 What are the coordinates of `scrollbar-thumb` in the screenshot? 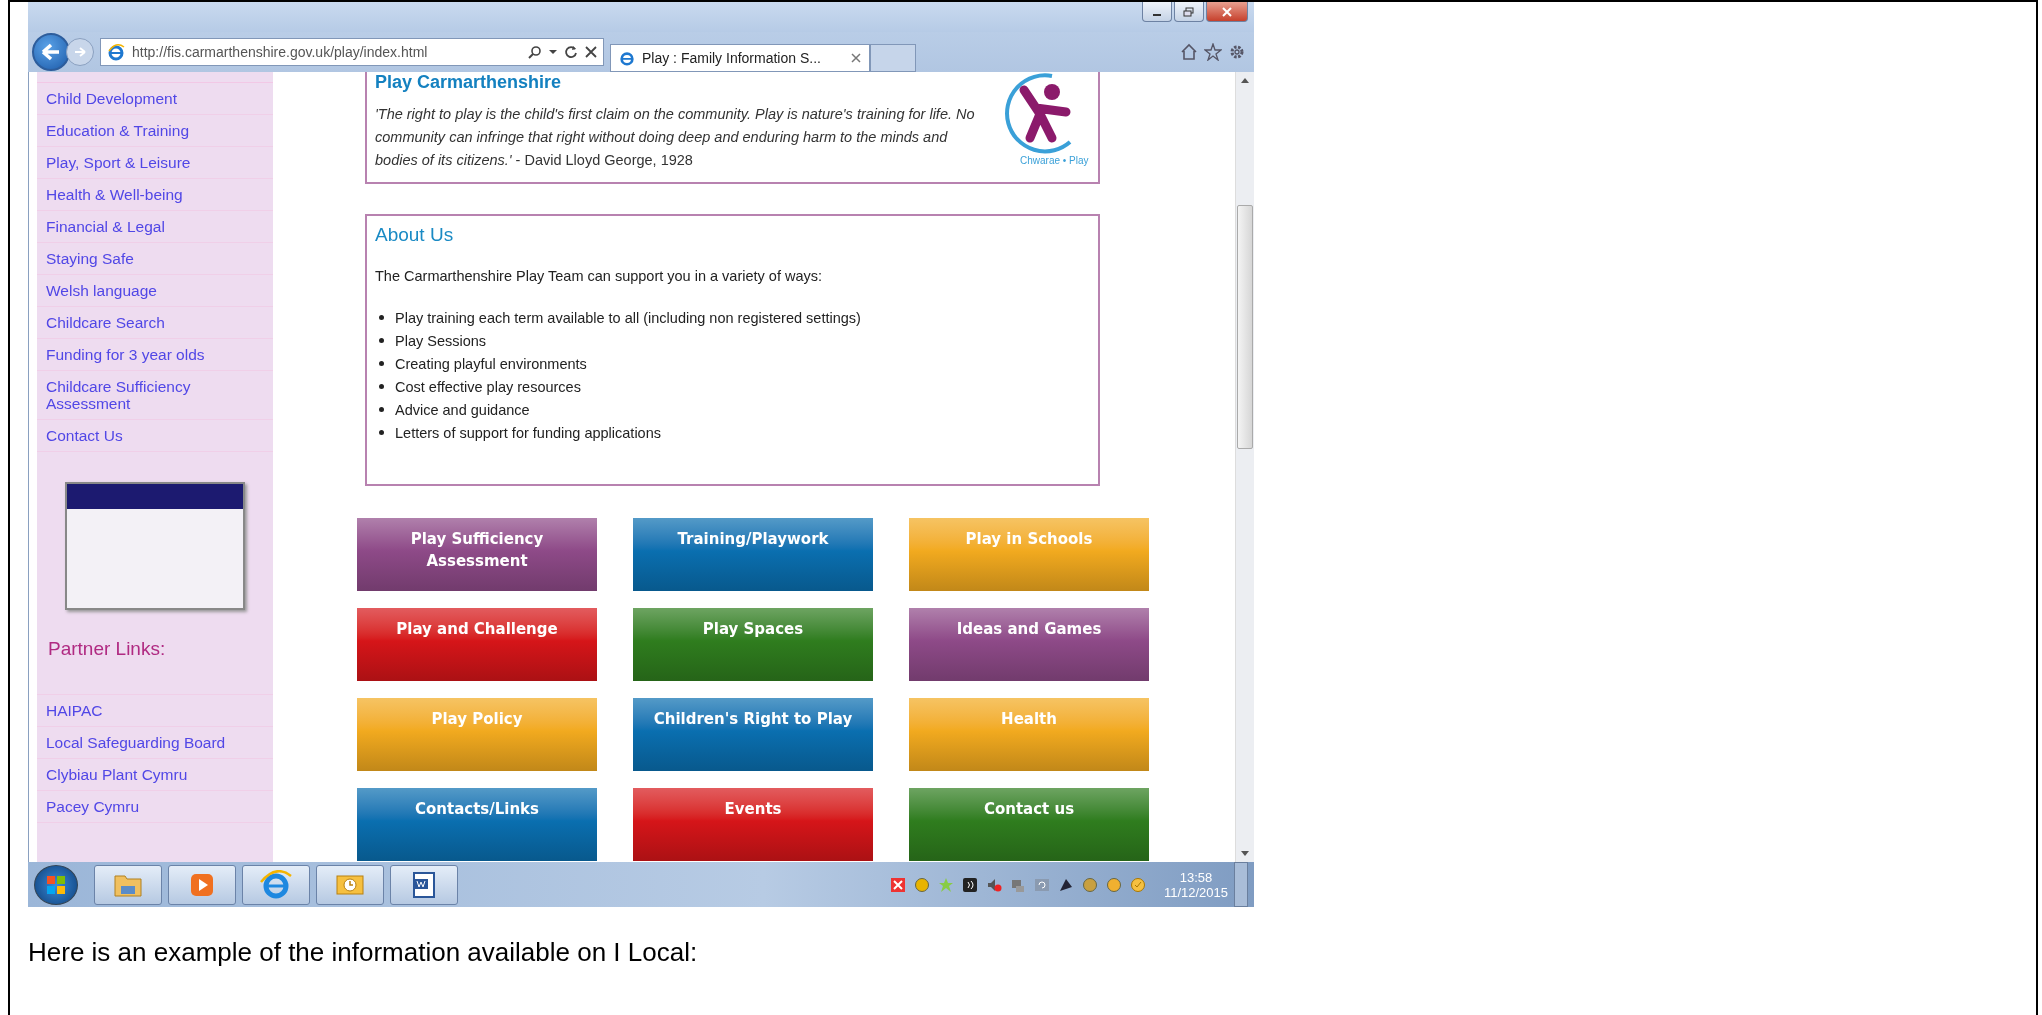 It's located at (1245, 327).